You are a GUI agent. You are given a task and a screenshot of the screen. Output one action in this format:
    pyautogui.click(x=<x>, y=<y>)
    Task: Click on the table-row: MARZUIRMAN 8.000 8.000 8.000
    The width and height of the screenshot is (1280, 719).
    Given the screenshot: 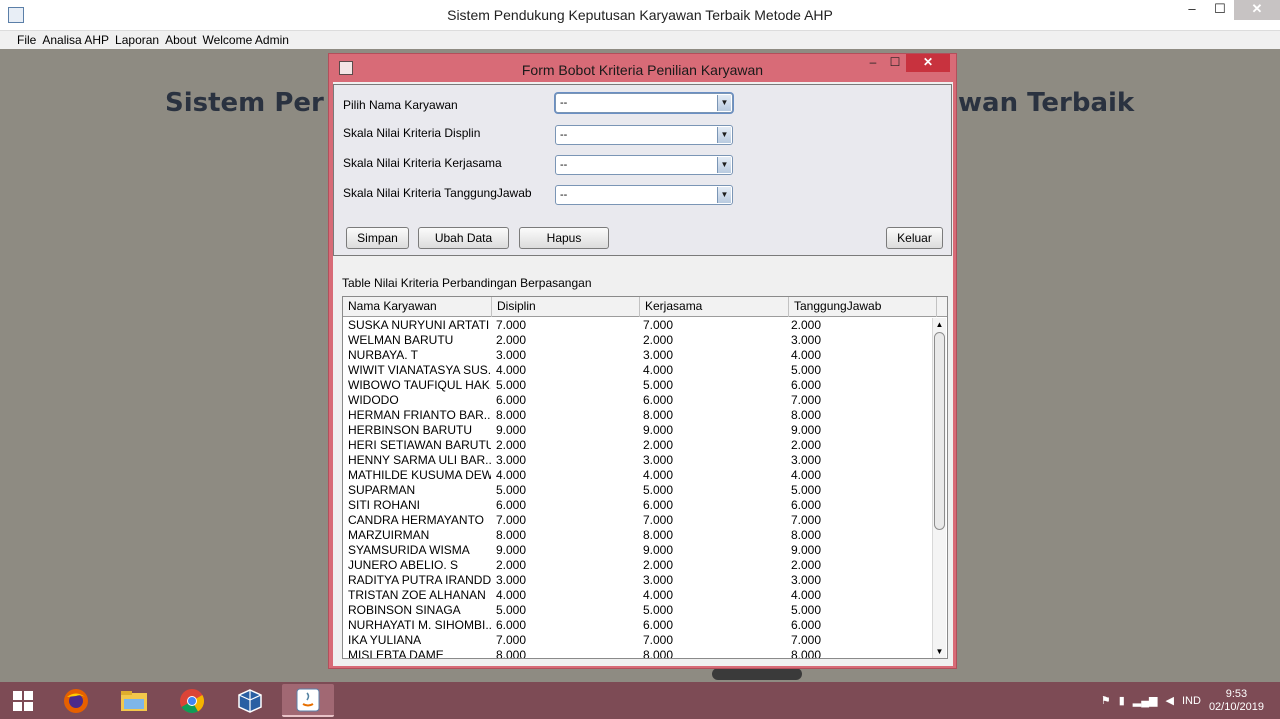 What is the action you would take?
    pyautogui.click(x=638, y=535)
    